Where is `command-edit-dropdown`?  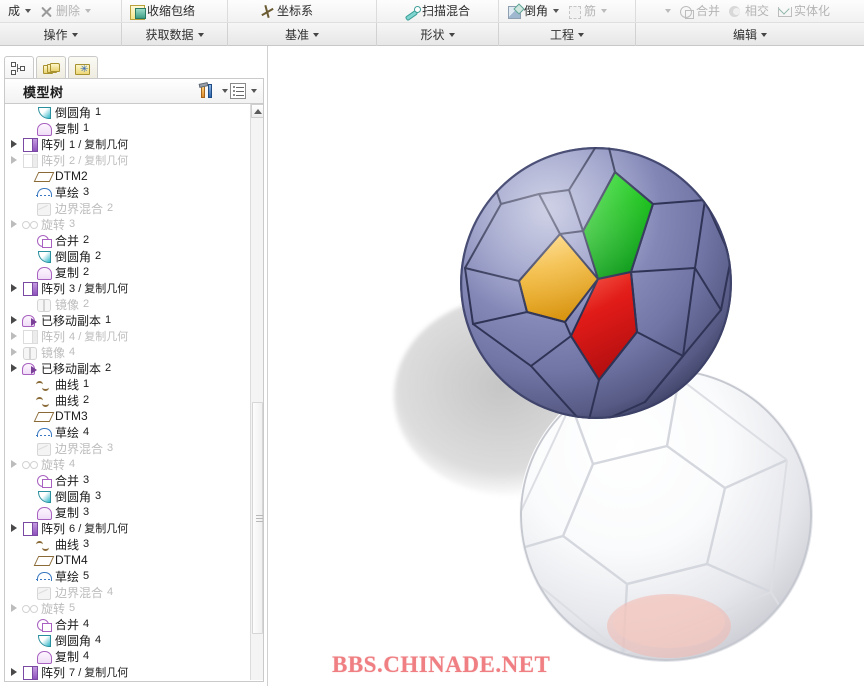 command-edit-dropdown is located at coordinates (666, 11).